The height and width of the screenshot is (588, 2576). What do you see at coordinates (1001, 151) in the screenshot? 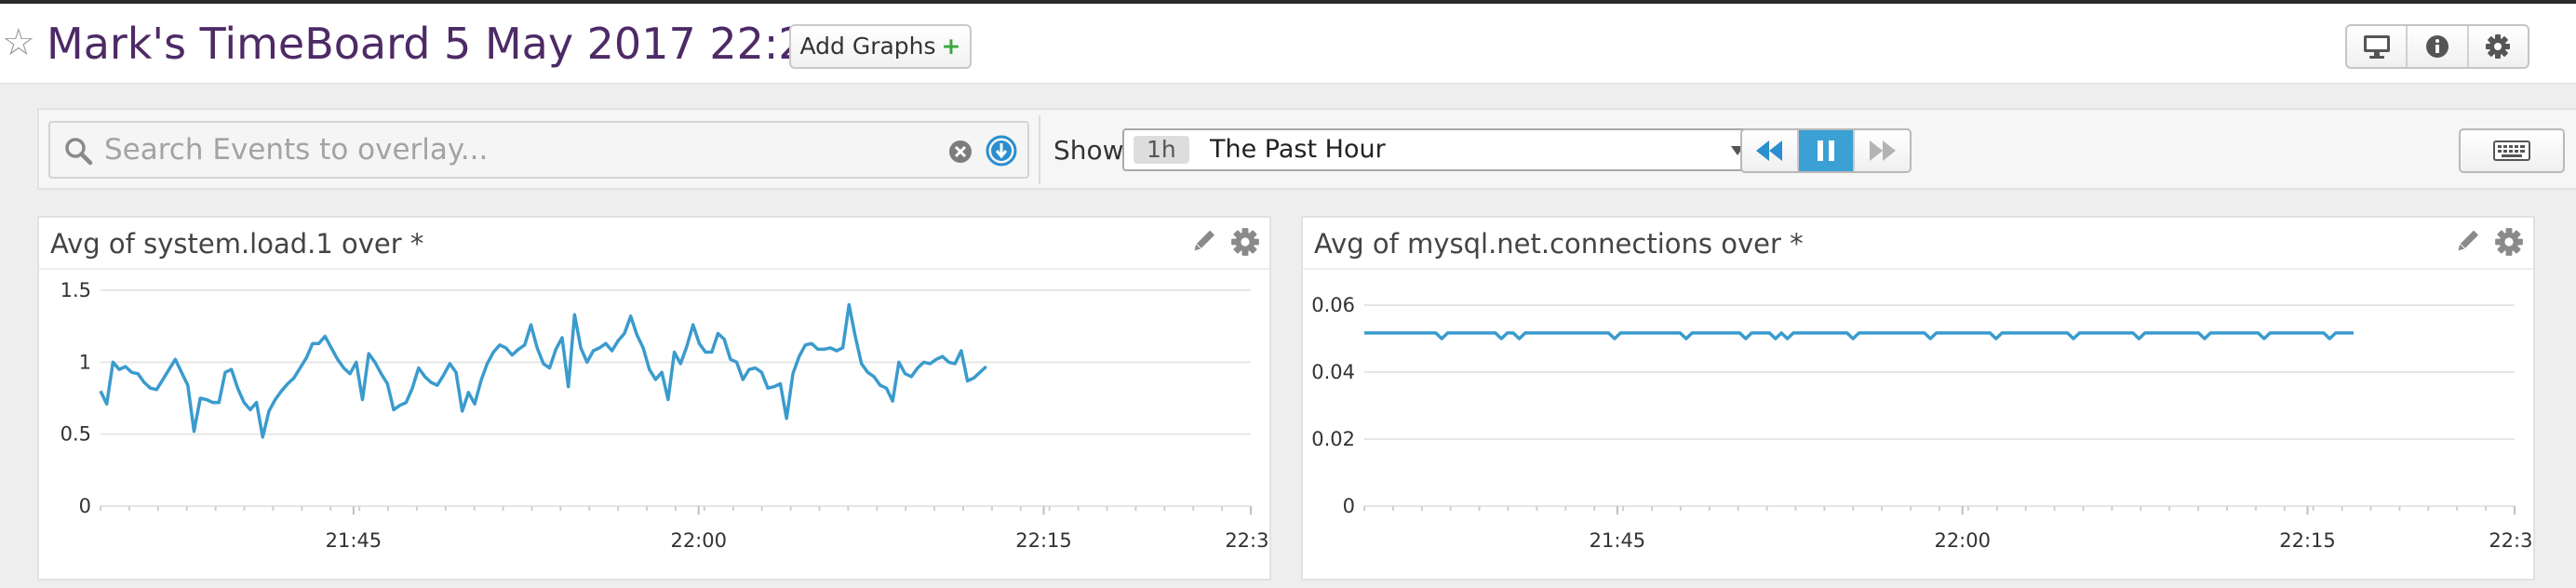
I see `overlay-download-icon` at bounding box center [1001, 151].